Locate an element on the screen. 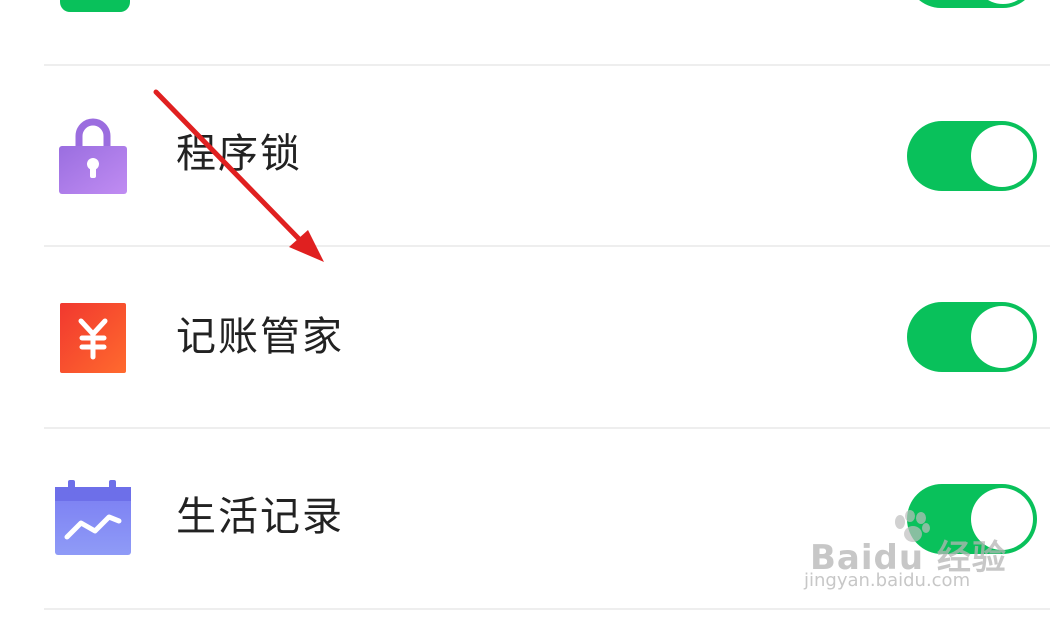  toggle-switch-partial is located at coordinates (972, 4).